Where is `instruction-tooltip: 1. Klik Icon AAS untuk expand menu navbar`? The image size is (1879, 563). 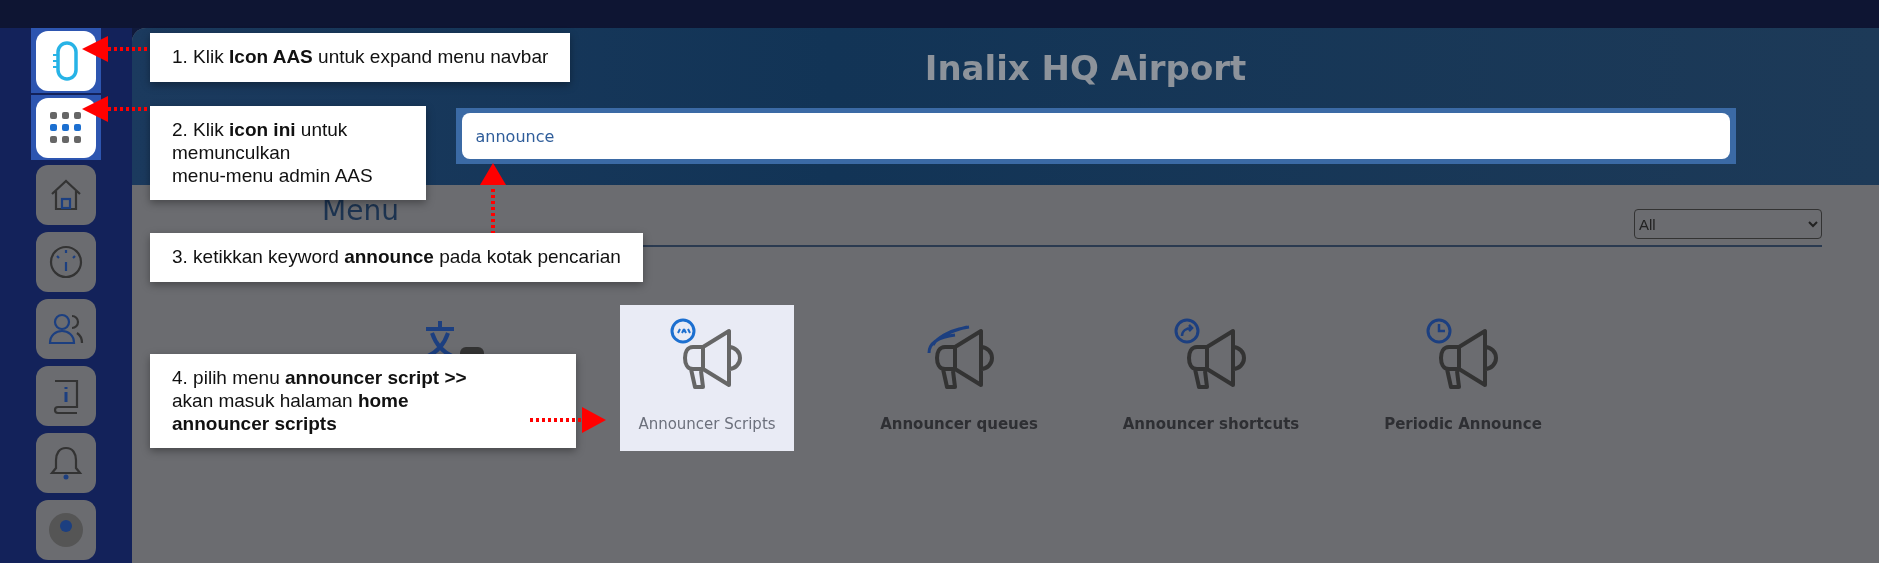
instruction-tooltip: 1. Klik Icon AAS untuk expand menu navbar is located at coordinates (360, 57).